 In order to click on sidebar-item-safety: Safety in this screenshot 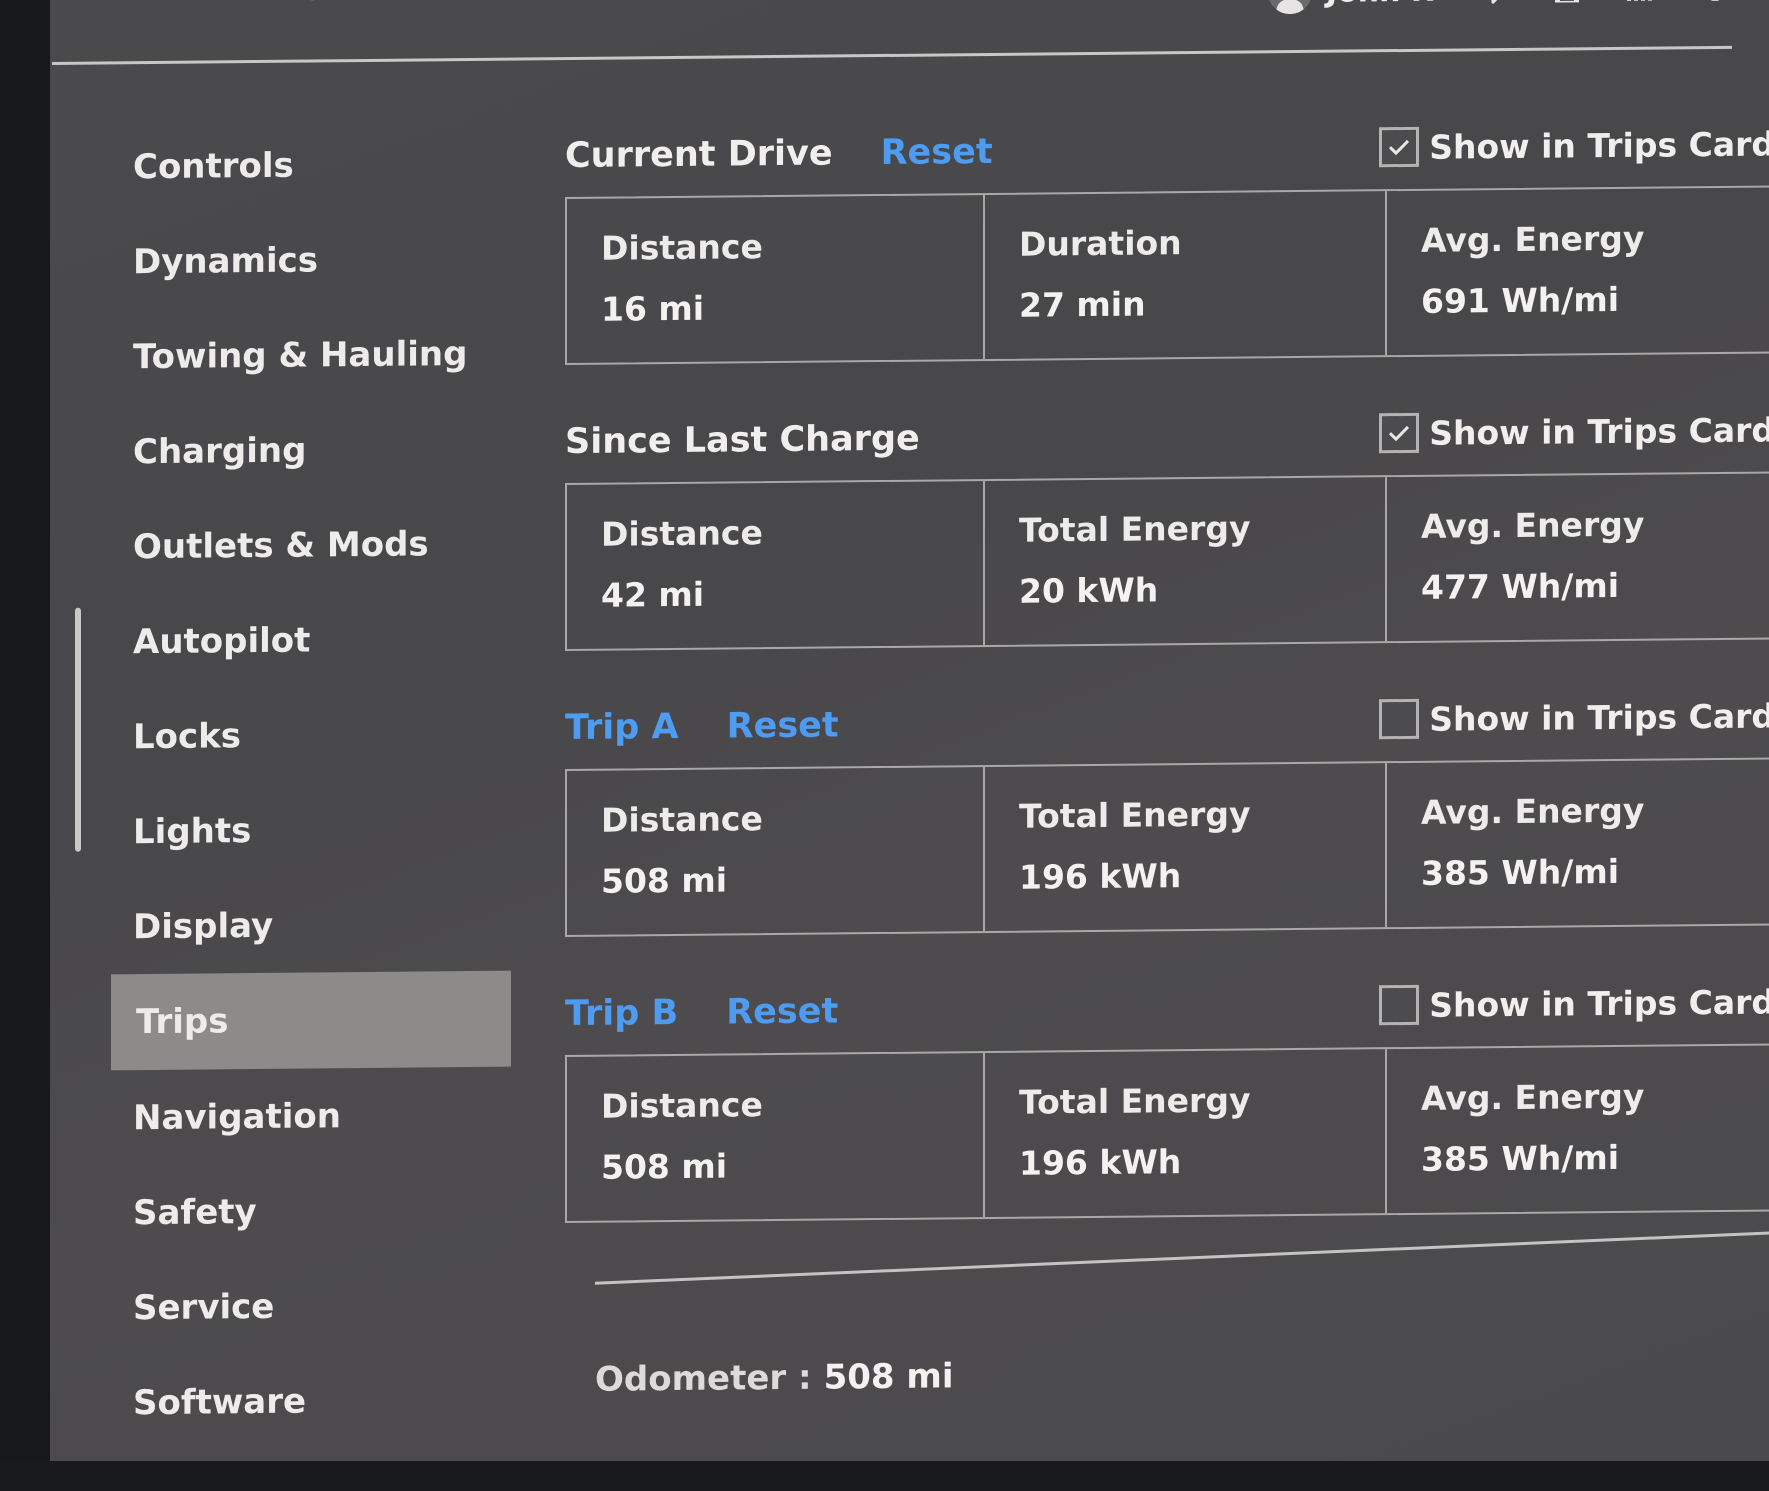, I will do `click(295, 1211)`.